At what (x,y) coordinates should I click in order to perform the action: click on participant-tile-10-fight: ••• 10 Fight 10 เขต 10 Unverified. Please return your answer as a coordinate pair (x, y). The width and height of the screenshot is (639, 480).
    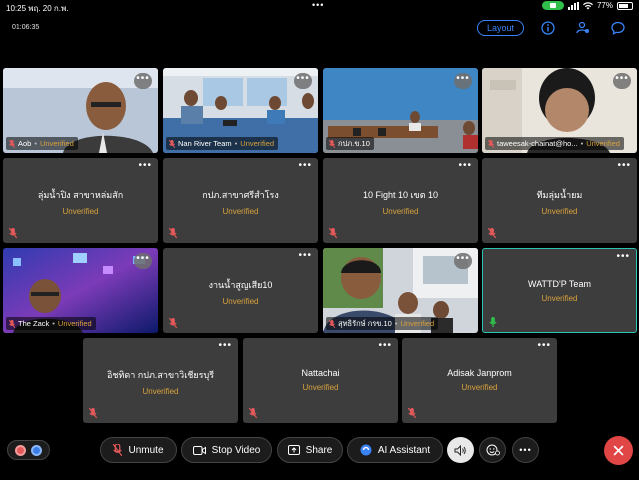
    Looking at the image, I should click on (400, 200).